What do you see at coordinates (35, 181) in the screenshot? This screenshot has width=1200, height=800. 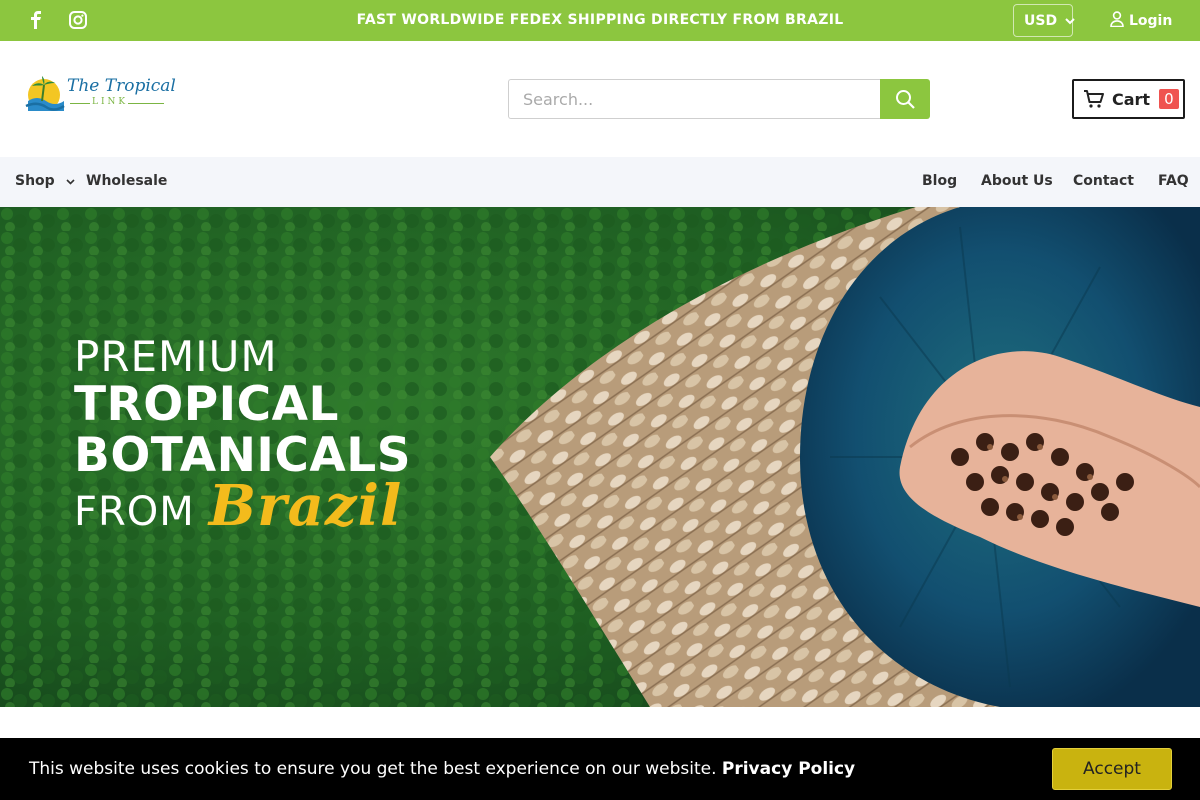 I see `nav-item-label: Shop` at bounding box center [35, 181].